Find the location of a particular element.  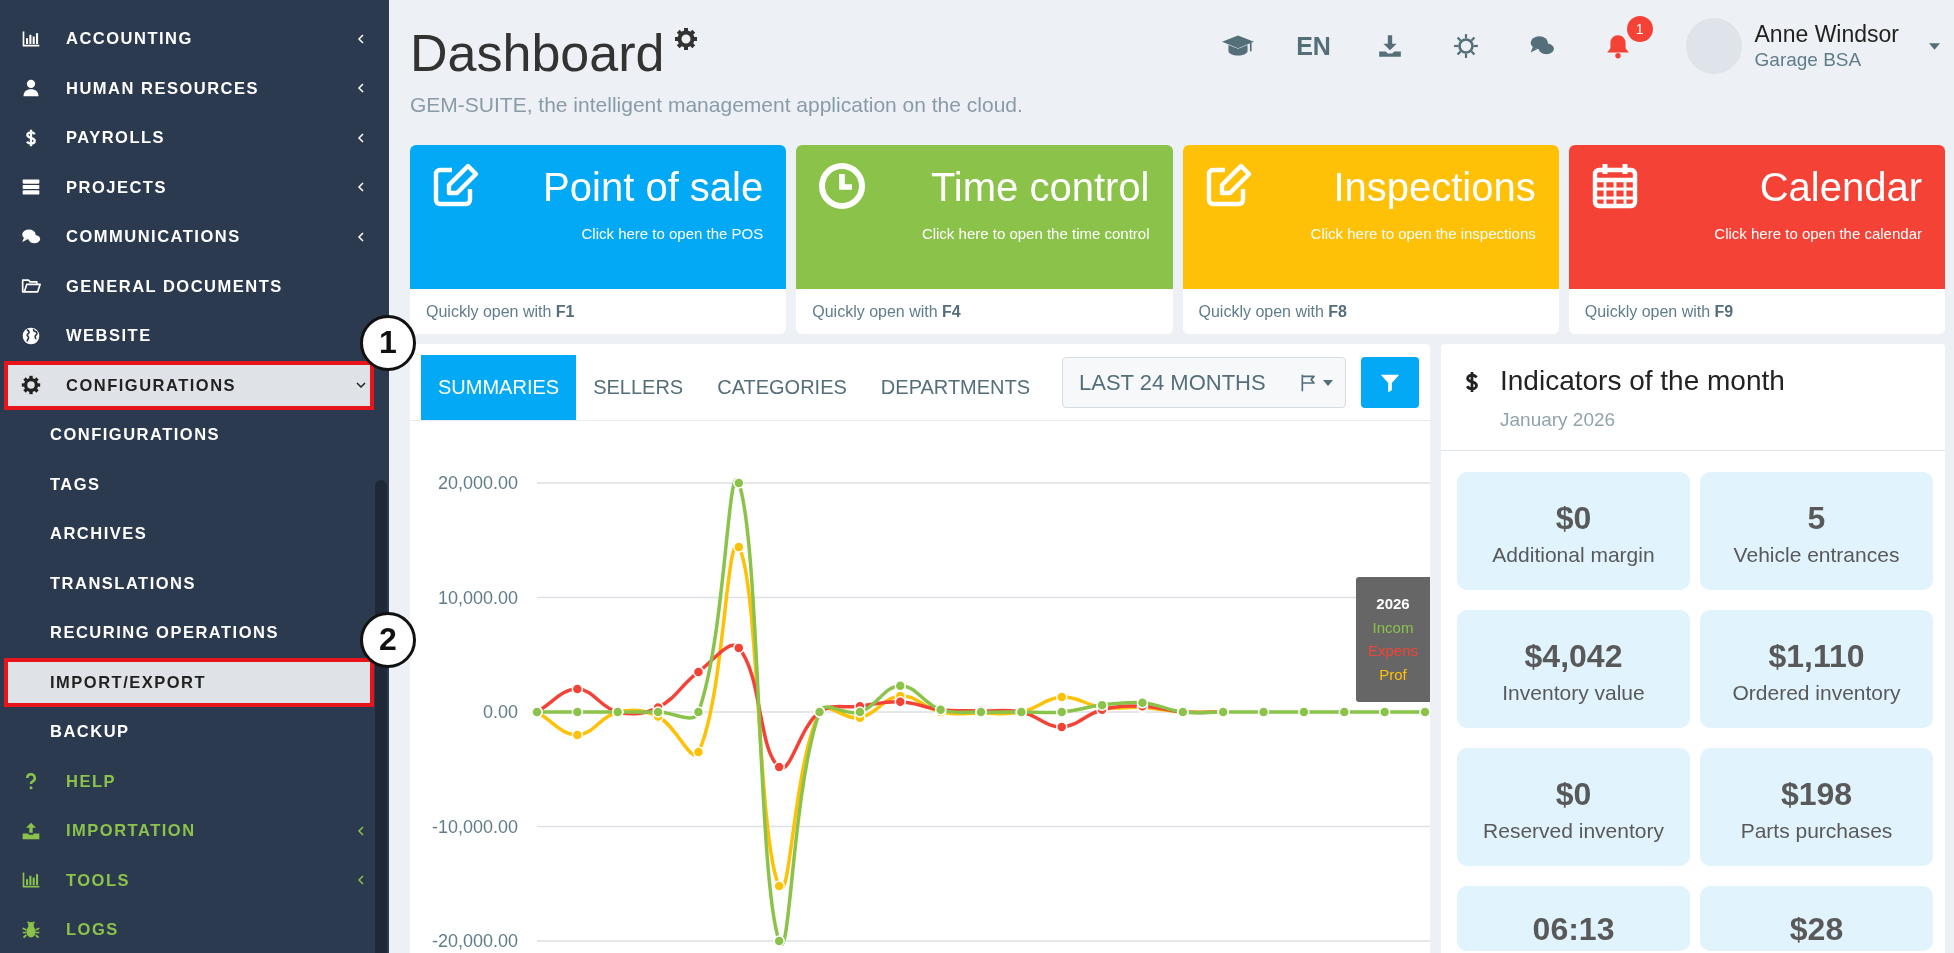

indicator-label: Ordered inventory is located at coordinates (1816, 693).